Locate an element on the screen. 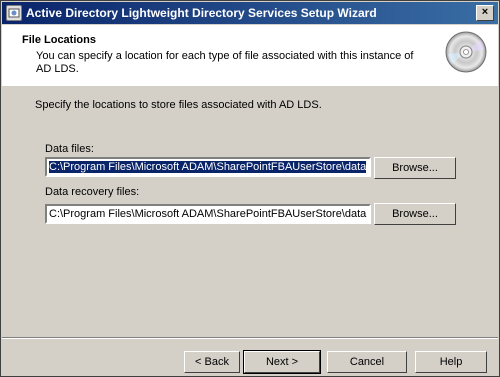 The height and width of the screenshot is (377, 500). cancel-button: Cancel is located at coordinates (367, 362).